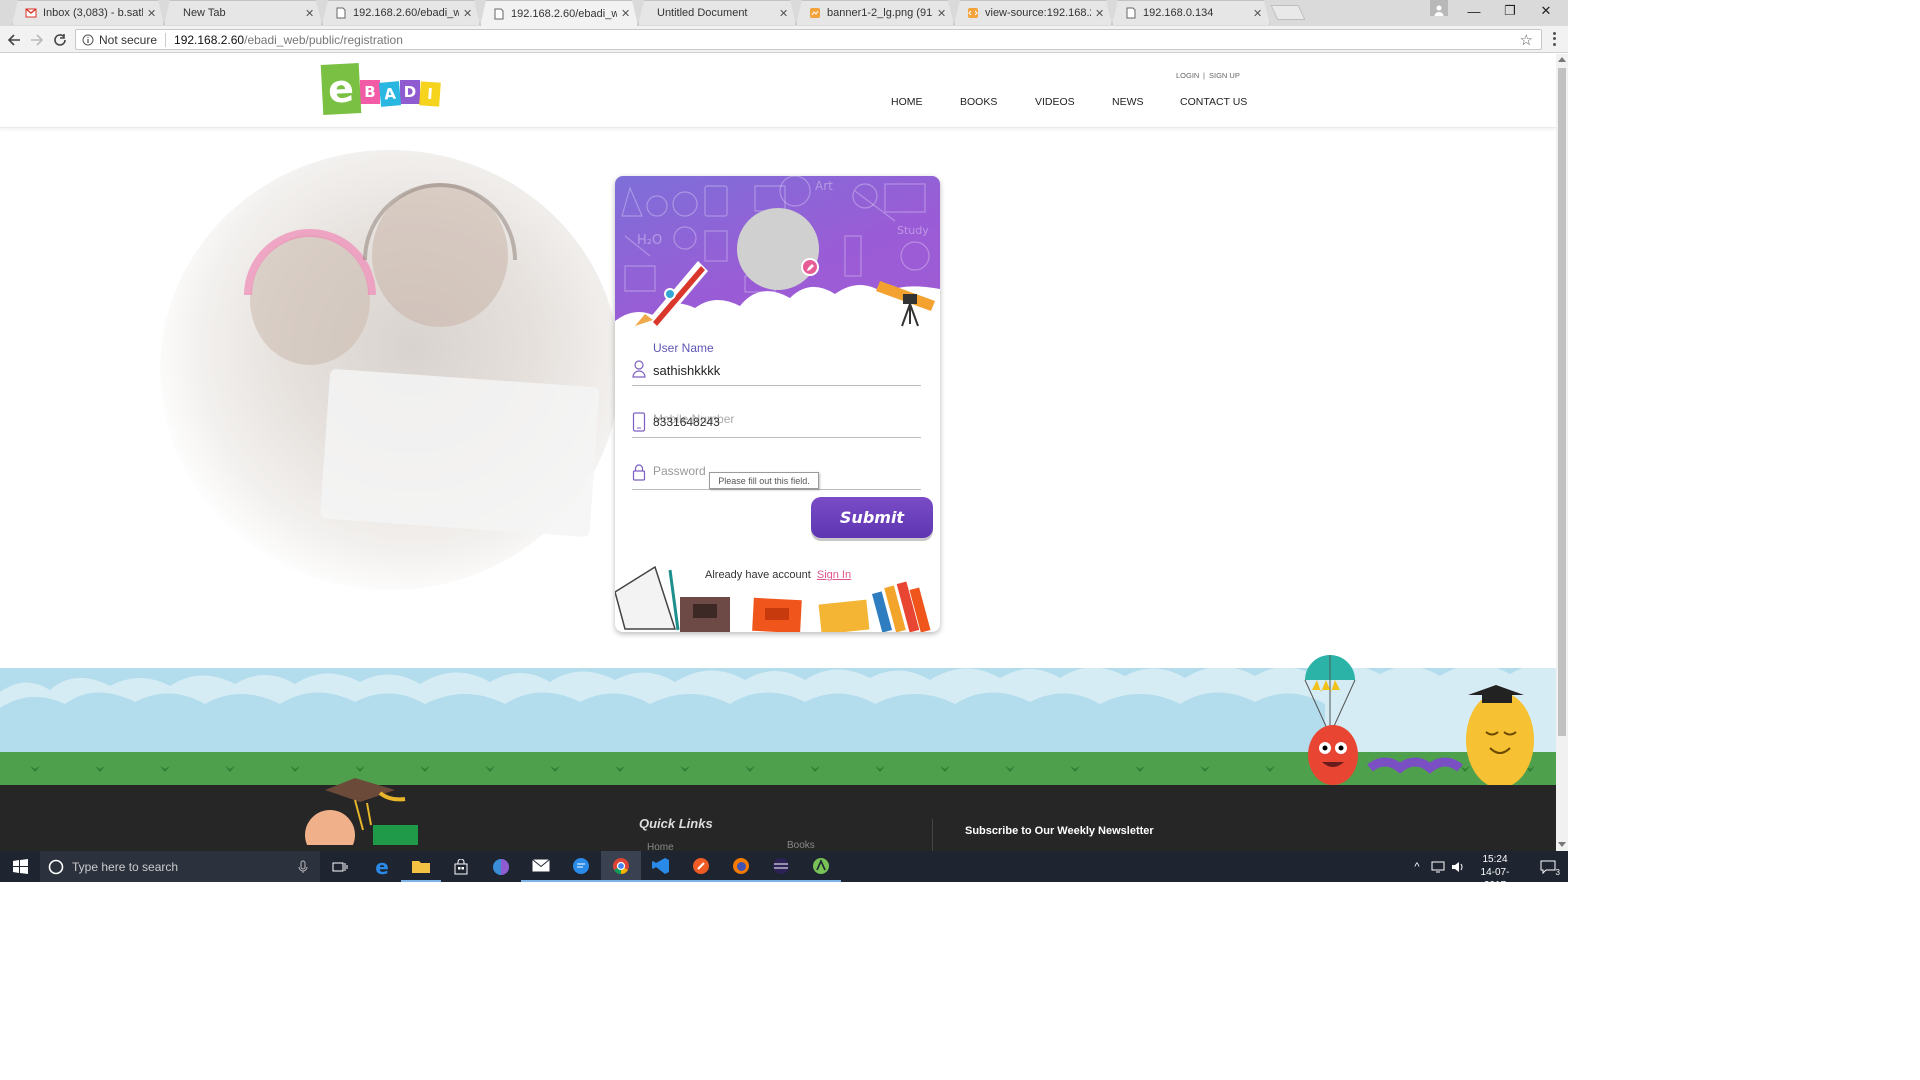 This screenshot has width=1920, height=1080. I want to click on reload-button, so click(60, 40).